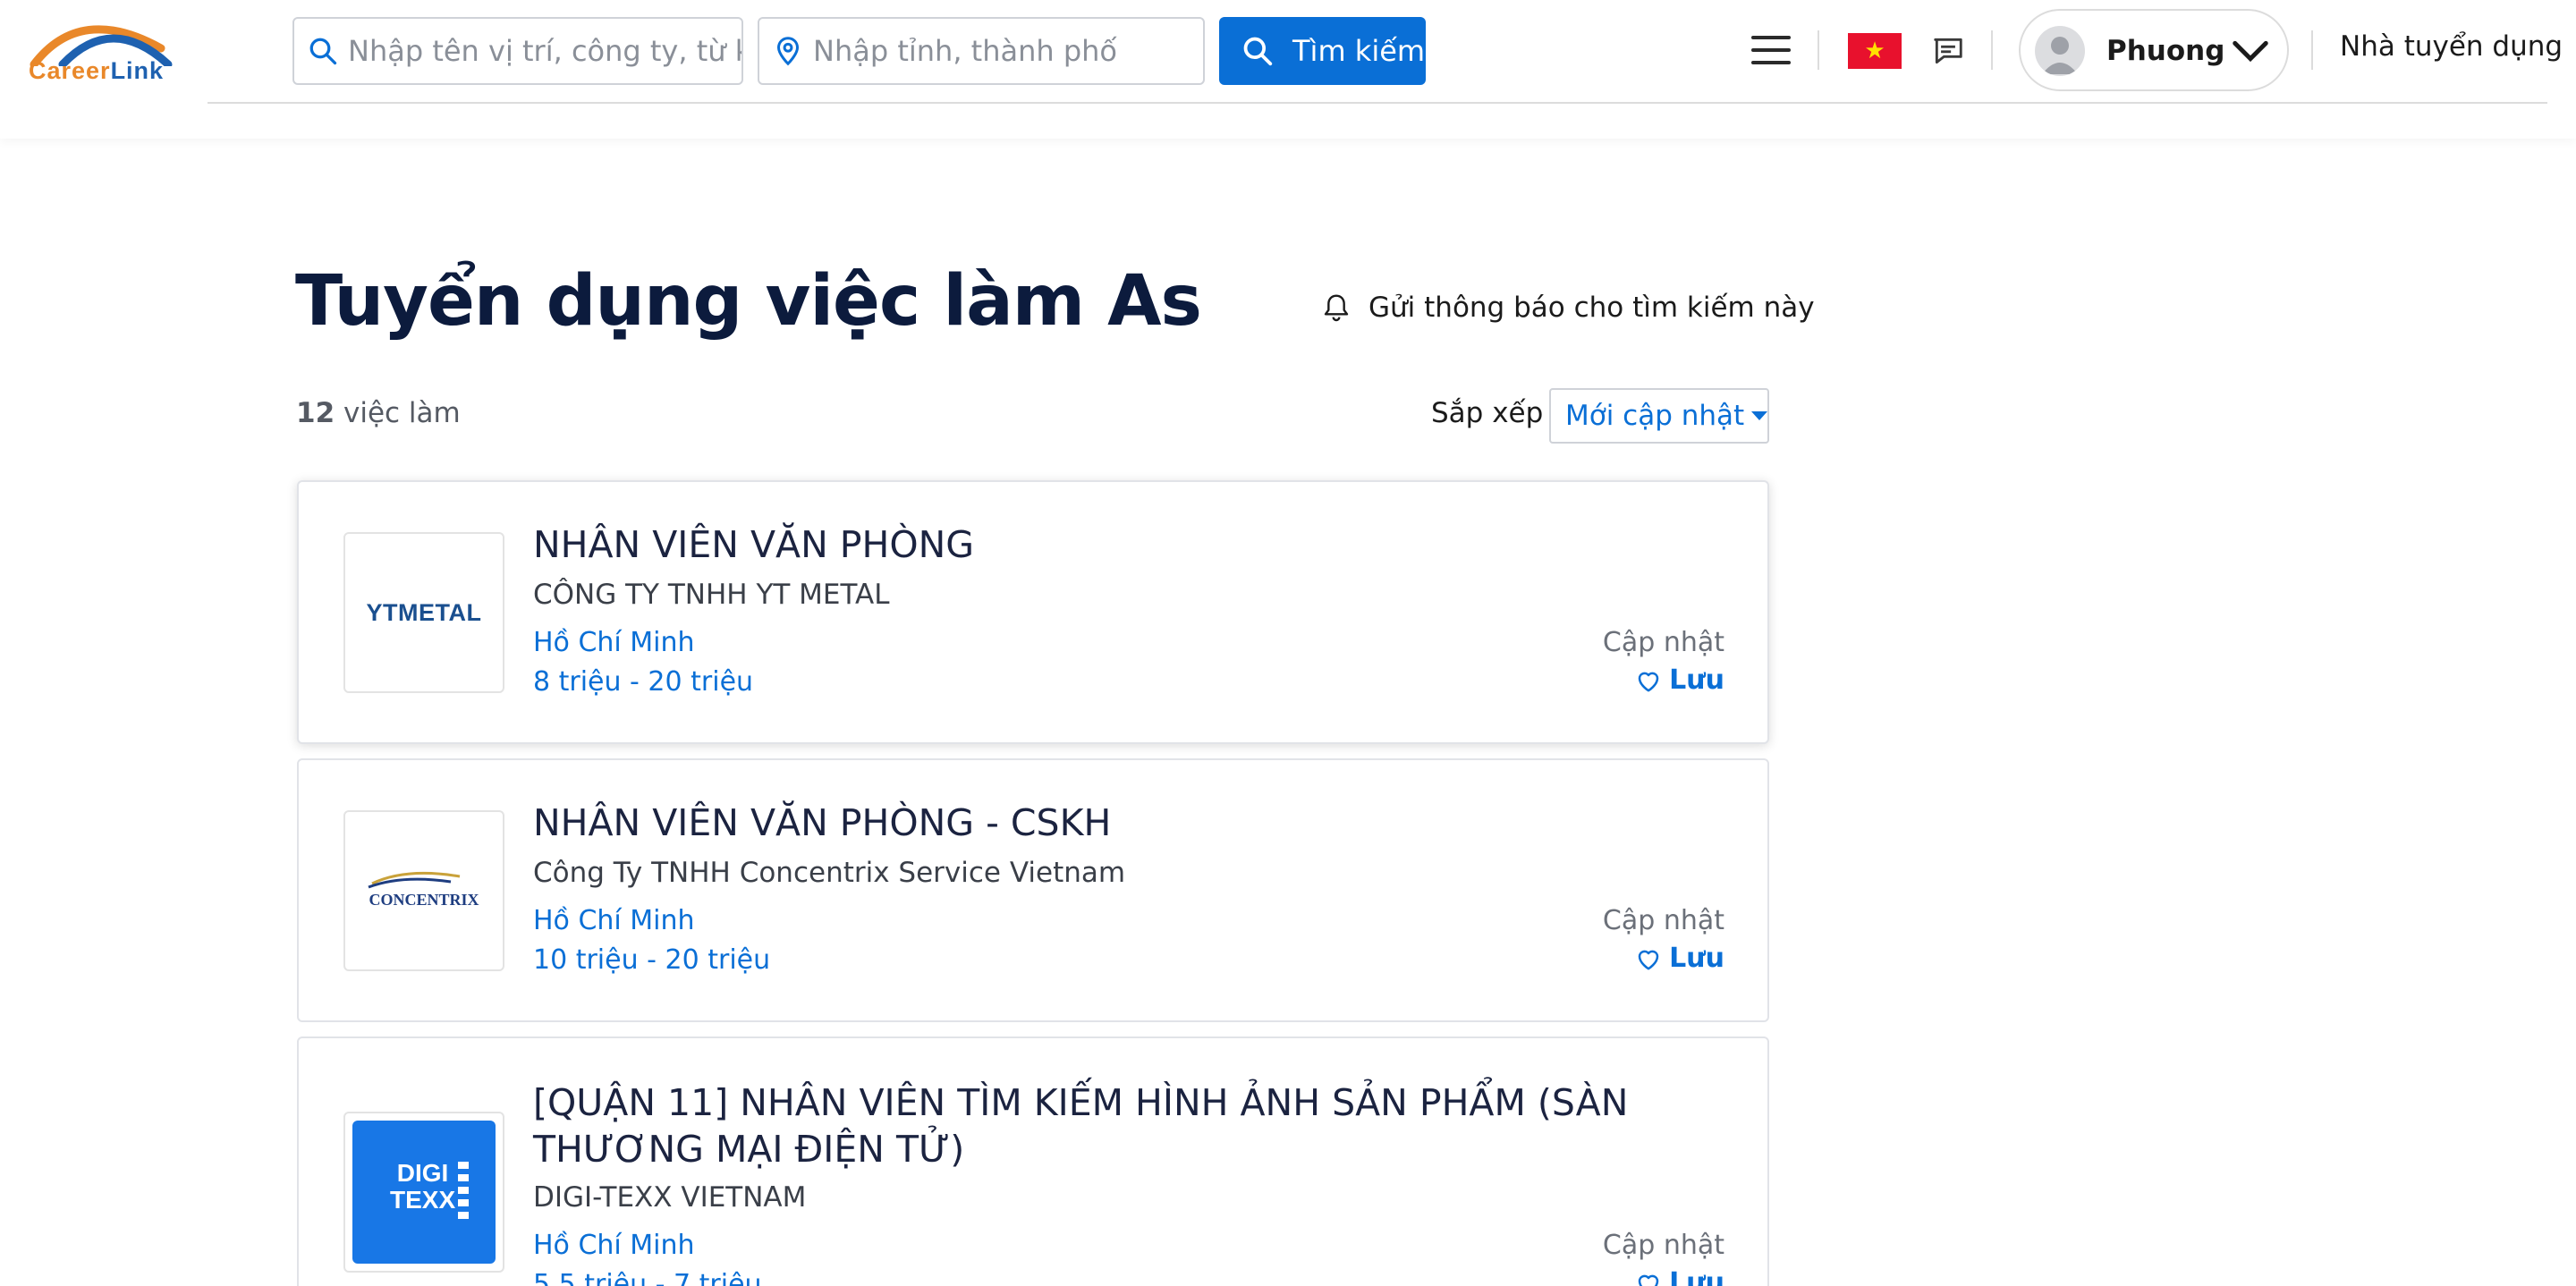 The height and width of the screenshot is (1286, 2576). I want to click on job-count: 12 việc làm, so click(378, 413).